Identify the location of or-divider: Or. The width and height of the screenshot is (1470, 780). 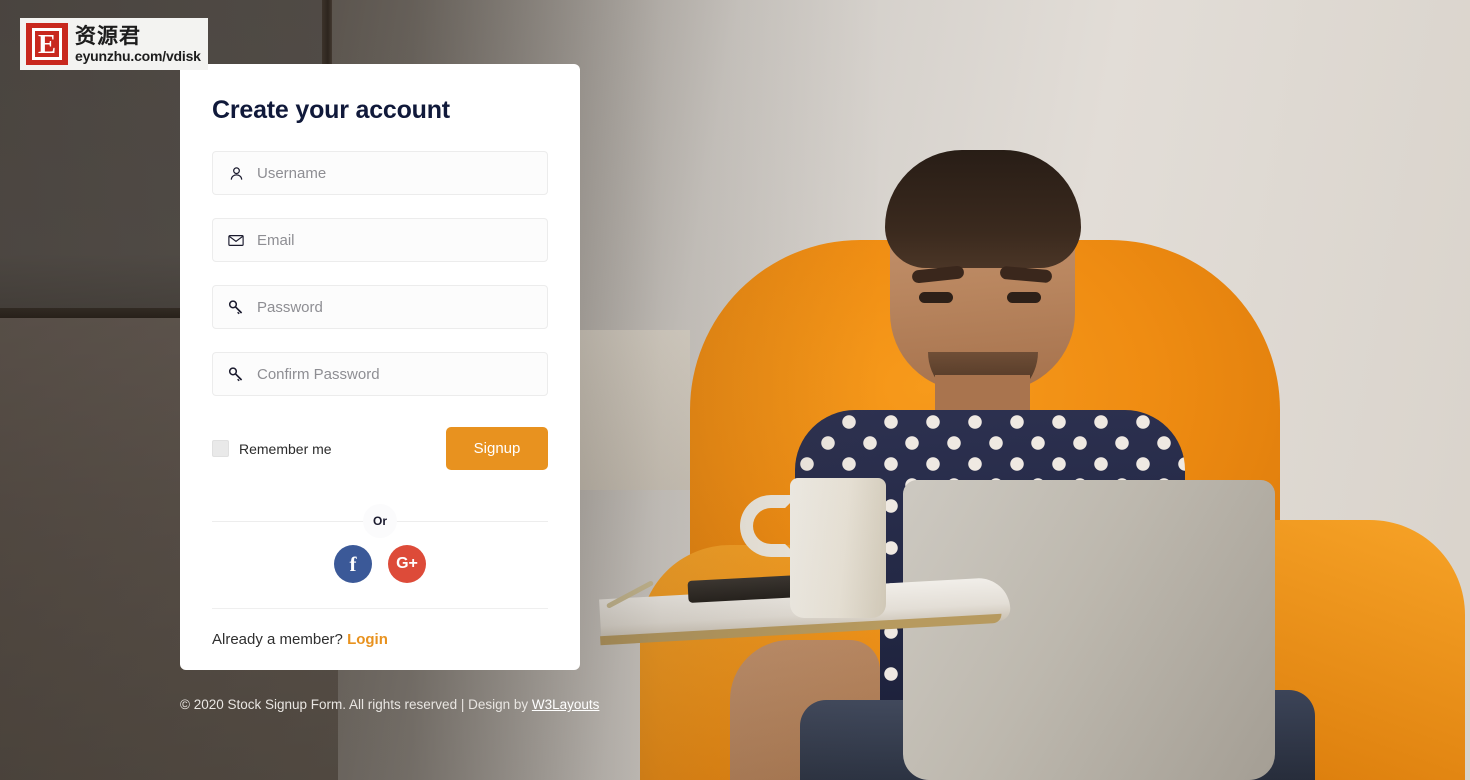
(380, 521).